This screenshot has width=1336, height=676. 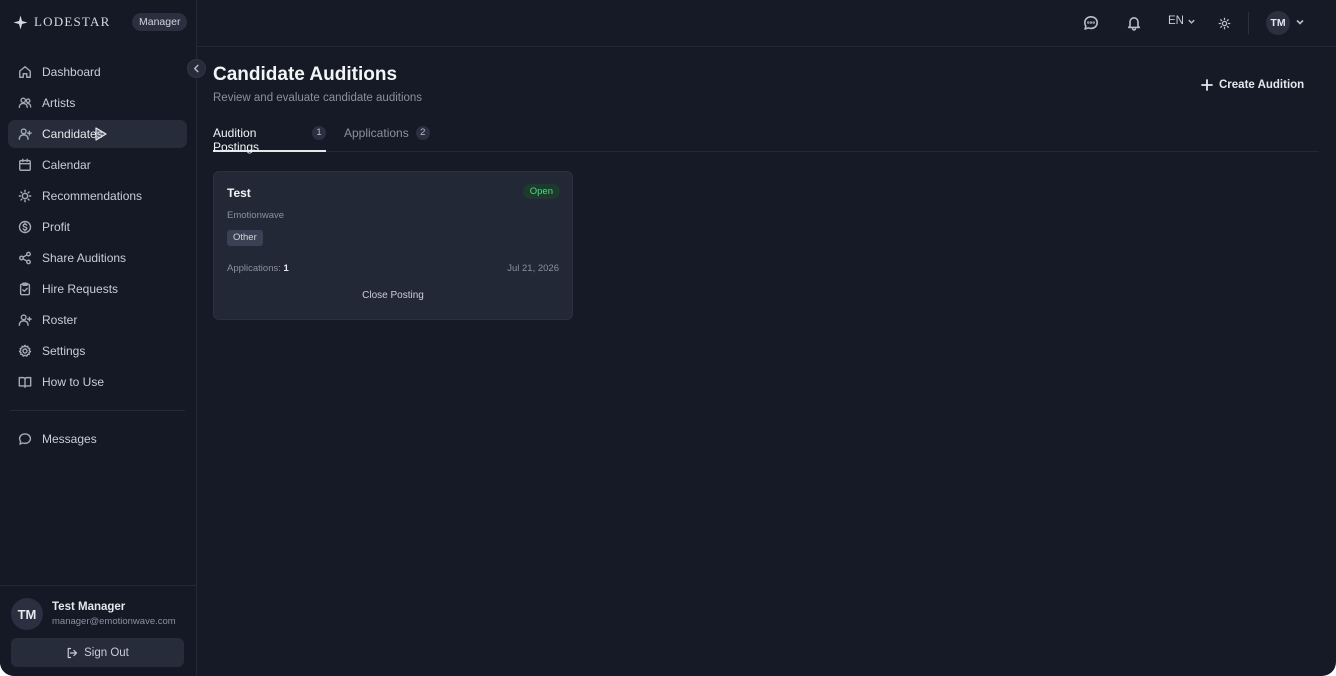 I want to click on sign-out-label: Sign Out, so click(x=106, y=652).